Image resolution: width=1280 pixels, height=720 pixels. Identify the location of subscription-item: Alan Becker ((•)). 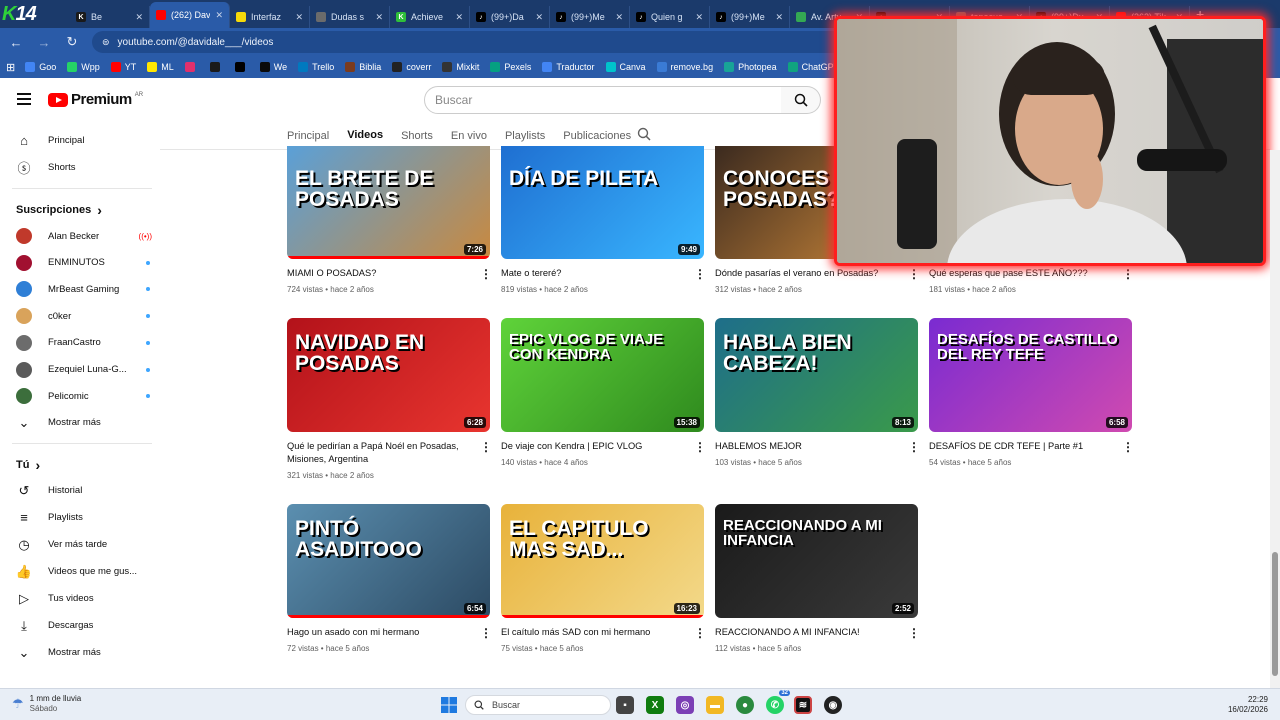
(86, 236).